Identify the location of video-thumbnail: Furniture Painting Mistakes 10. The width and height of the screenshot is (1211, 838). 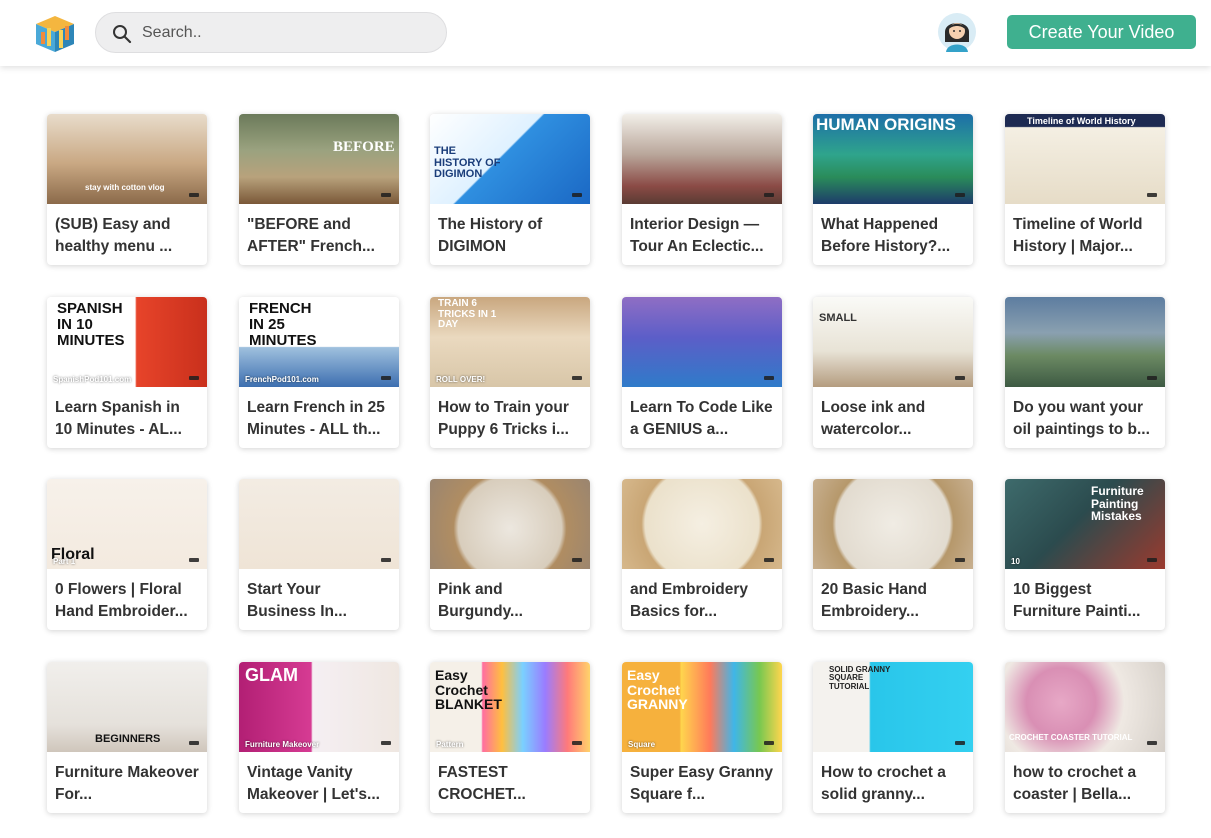
(1085, 524).